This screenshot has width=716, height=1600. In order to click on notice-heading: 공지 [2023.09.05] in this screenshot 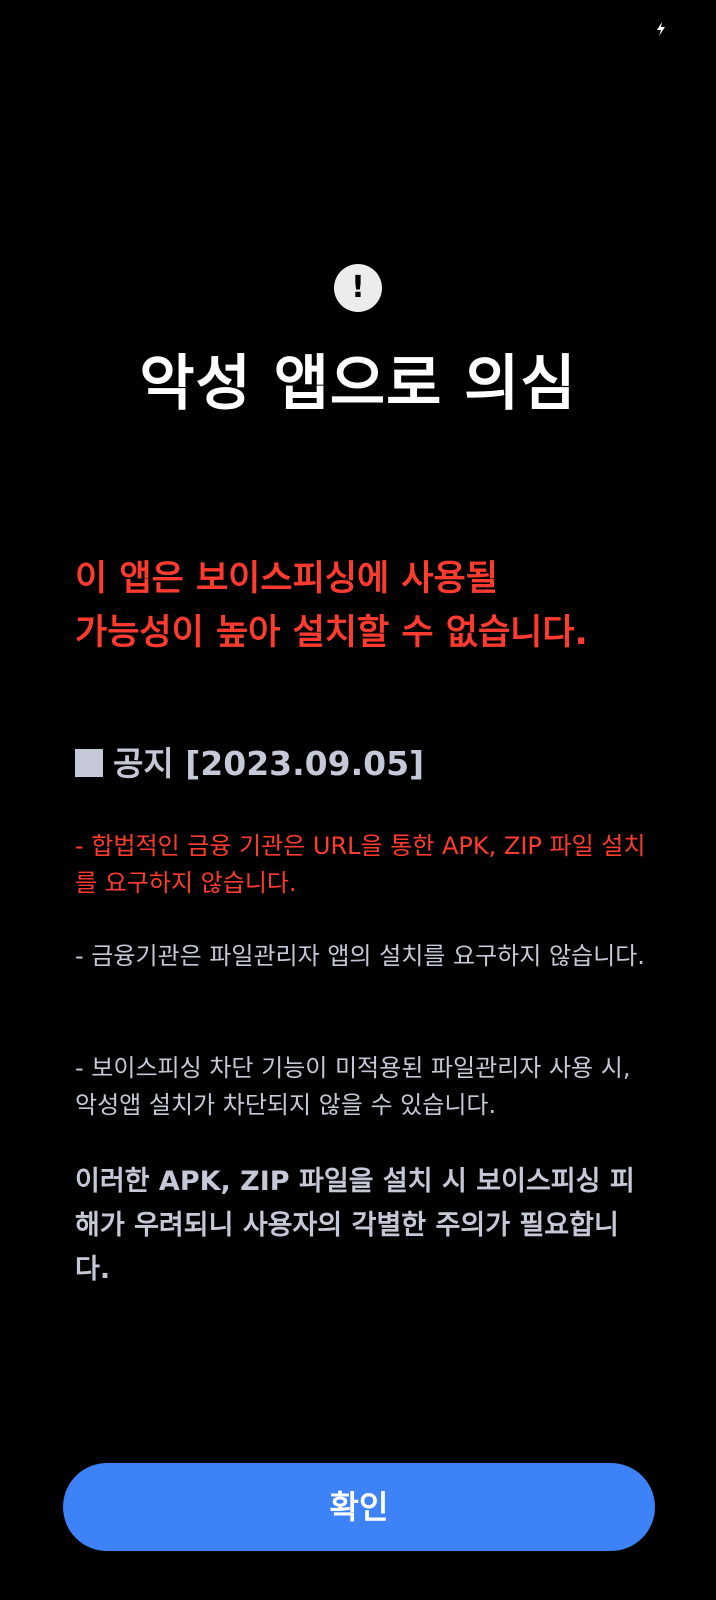, I will do `click(375, 764)`.